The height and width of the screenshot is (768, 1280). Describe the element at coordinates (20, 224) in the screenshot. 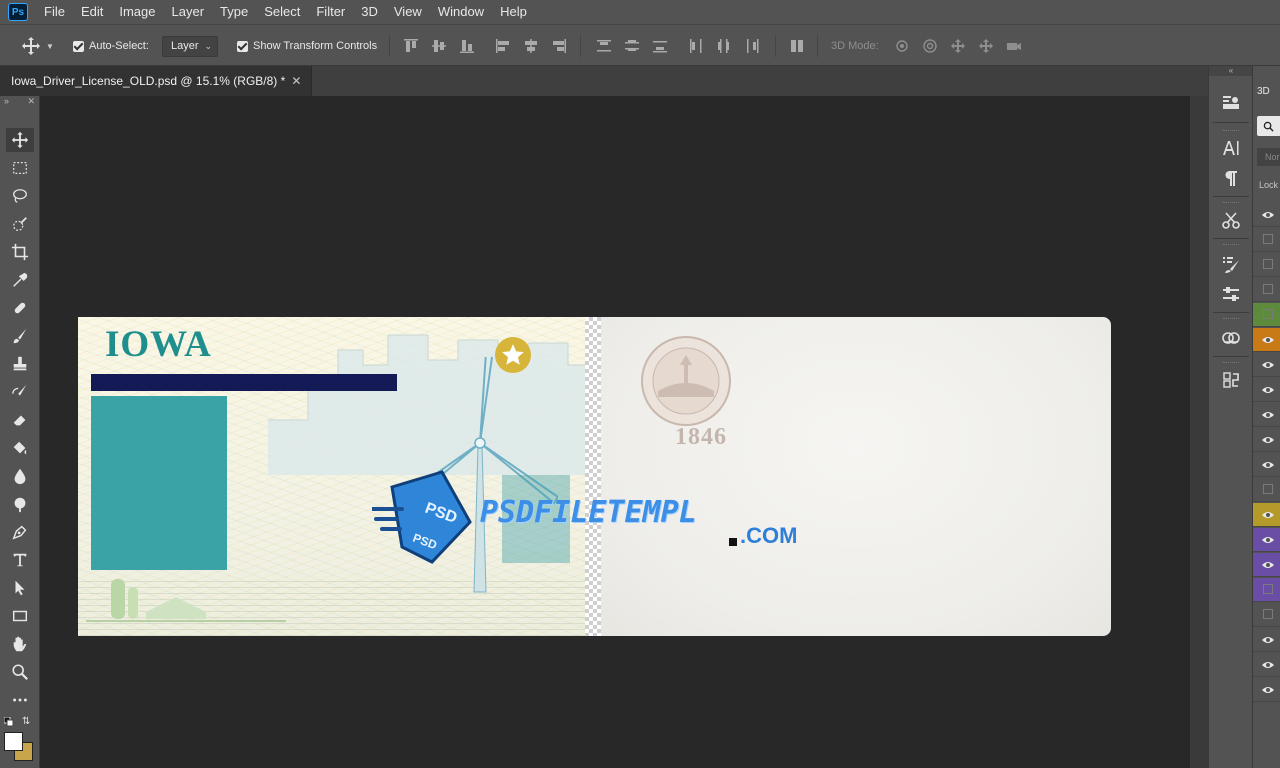

I see `quick-select-tool` at that location.